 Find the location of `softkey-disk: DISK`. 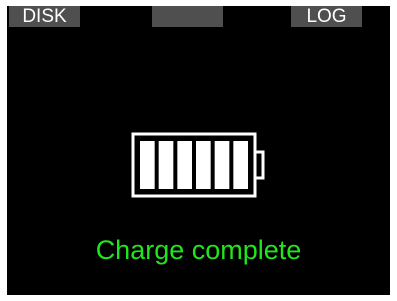

softkey-disk: DISK is located at coordinates (44, 16).